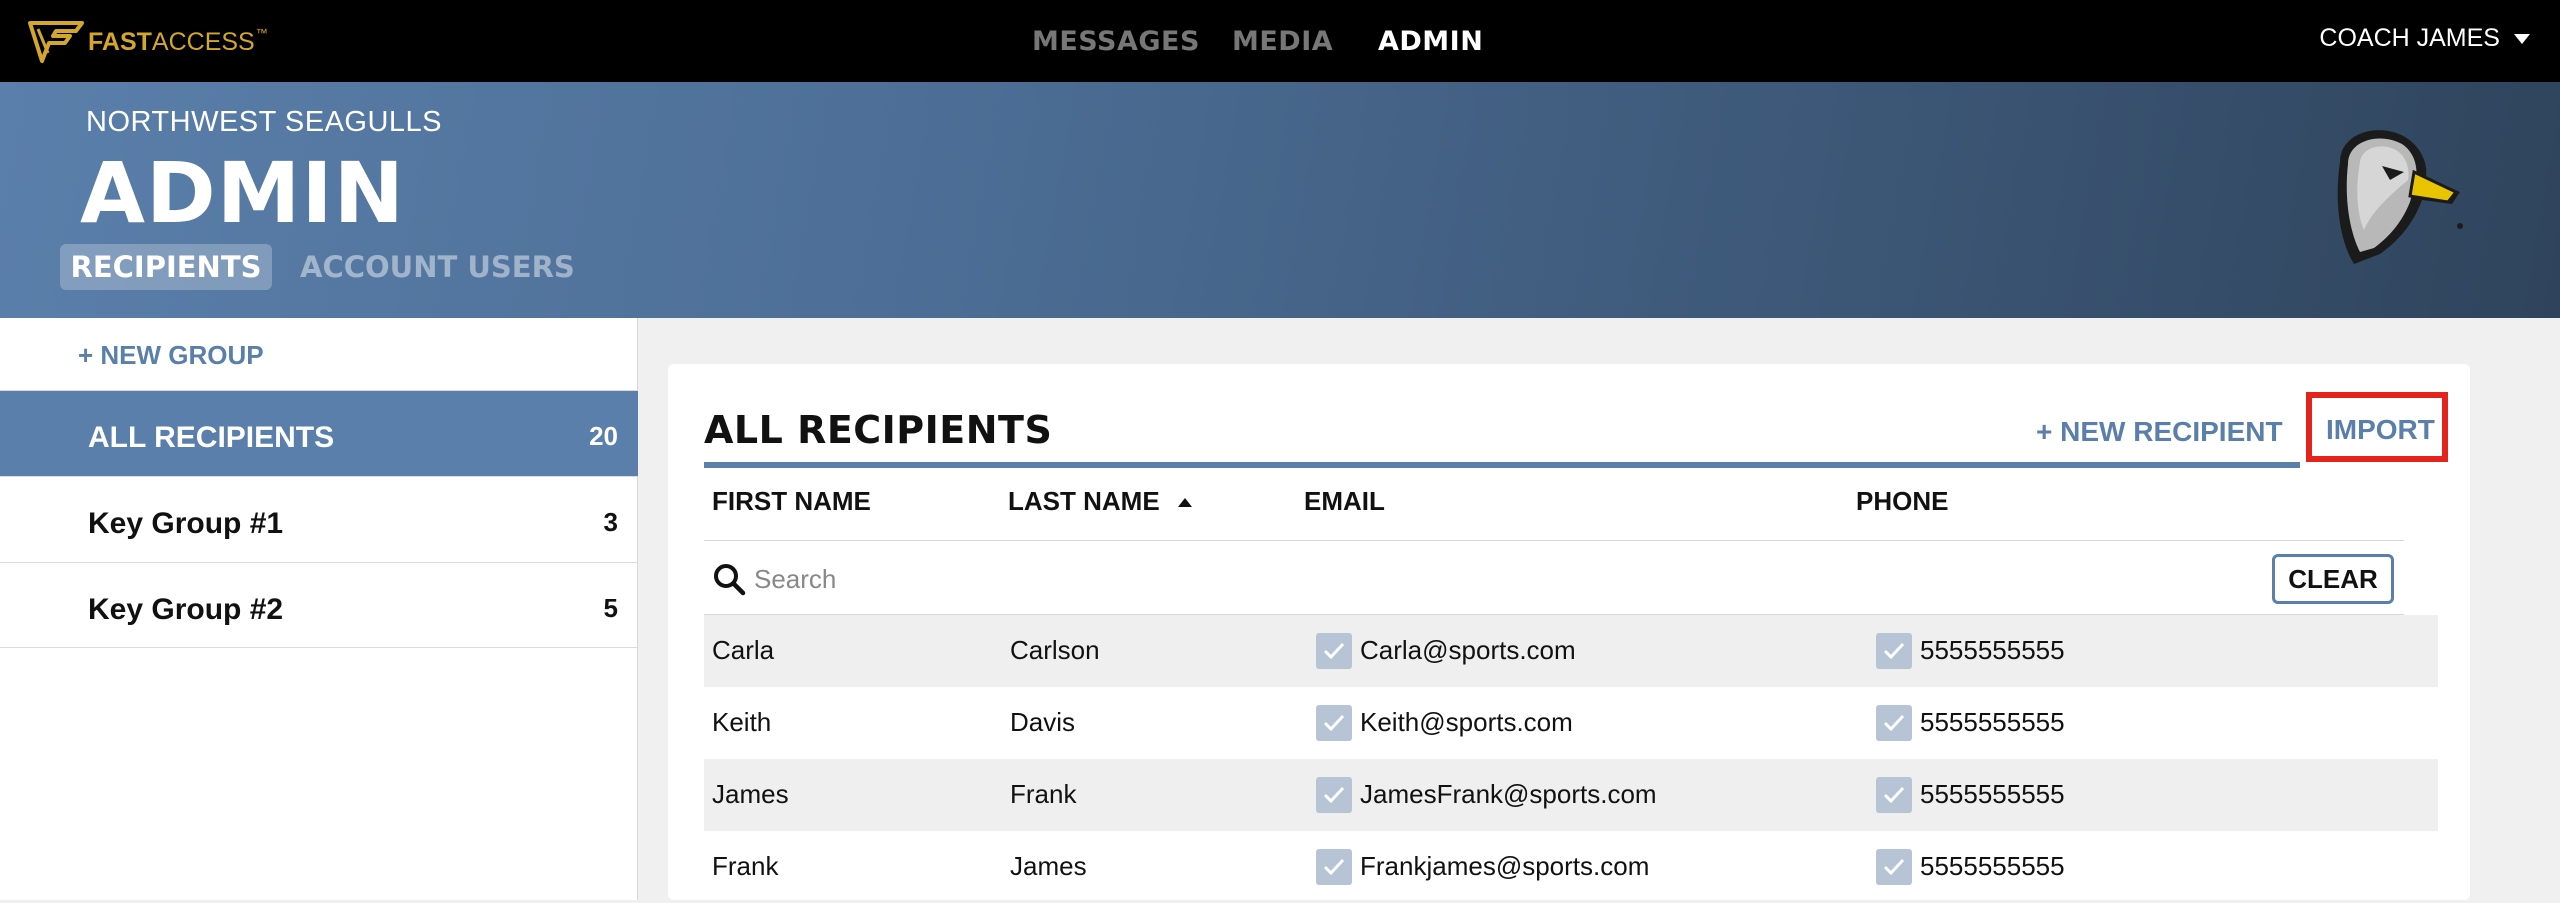 This screenshot has height=903, width=2560. What do you see at coordinates (1084, 501) in the screenshot?
I see `column-header-label: LAST NAME` at bounding box center [1084, 501].